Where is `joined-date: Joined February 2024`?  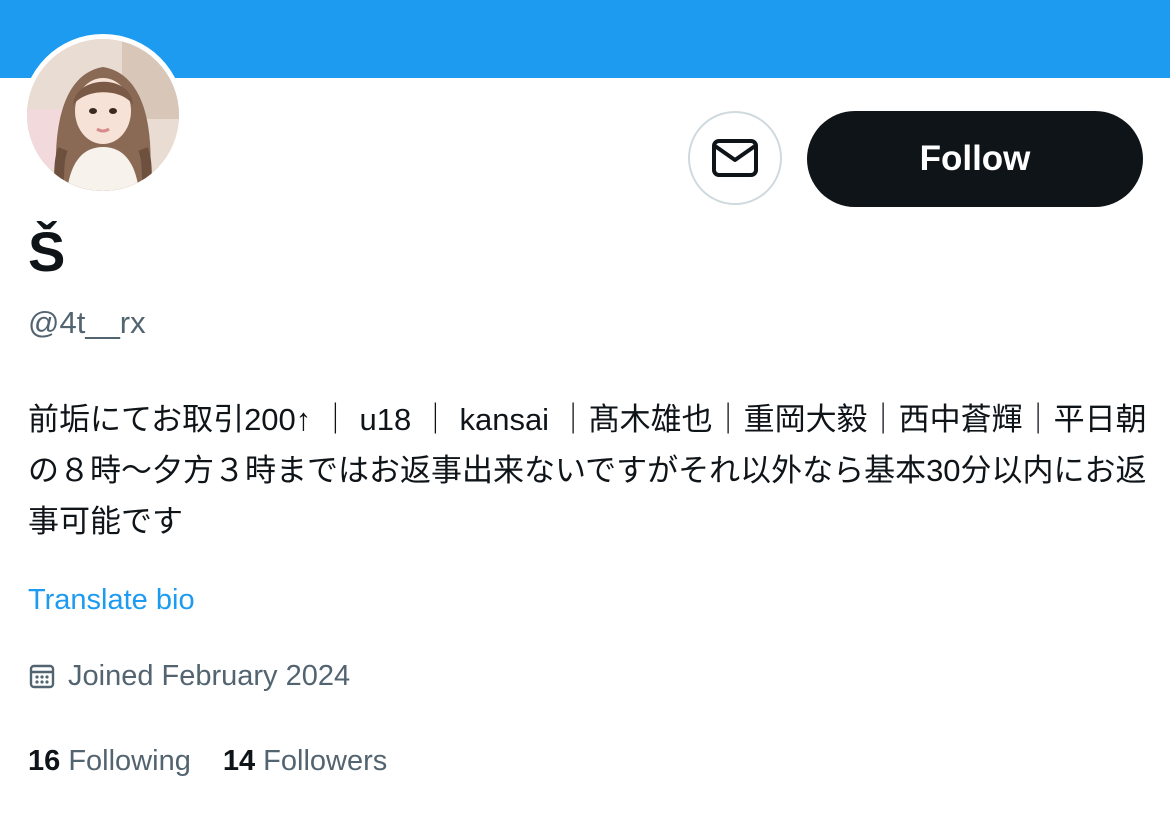 joined-date: Joined February 2024 is located at coordinates (189, 676).